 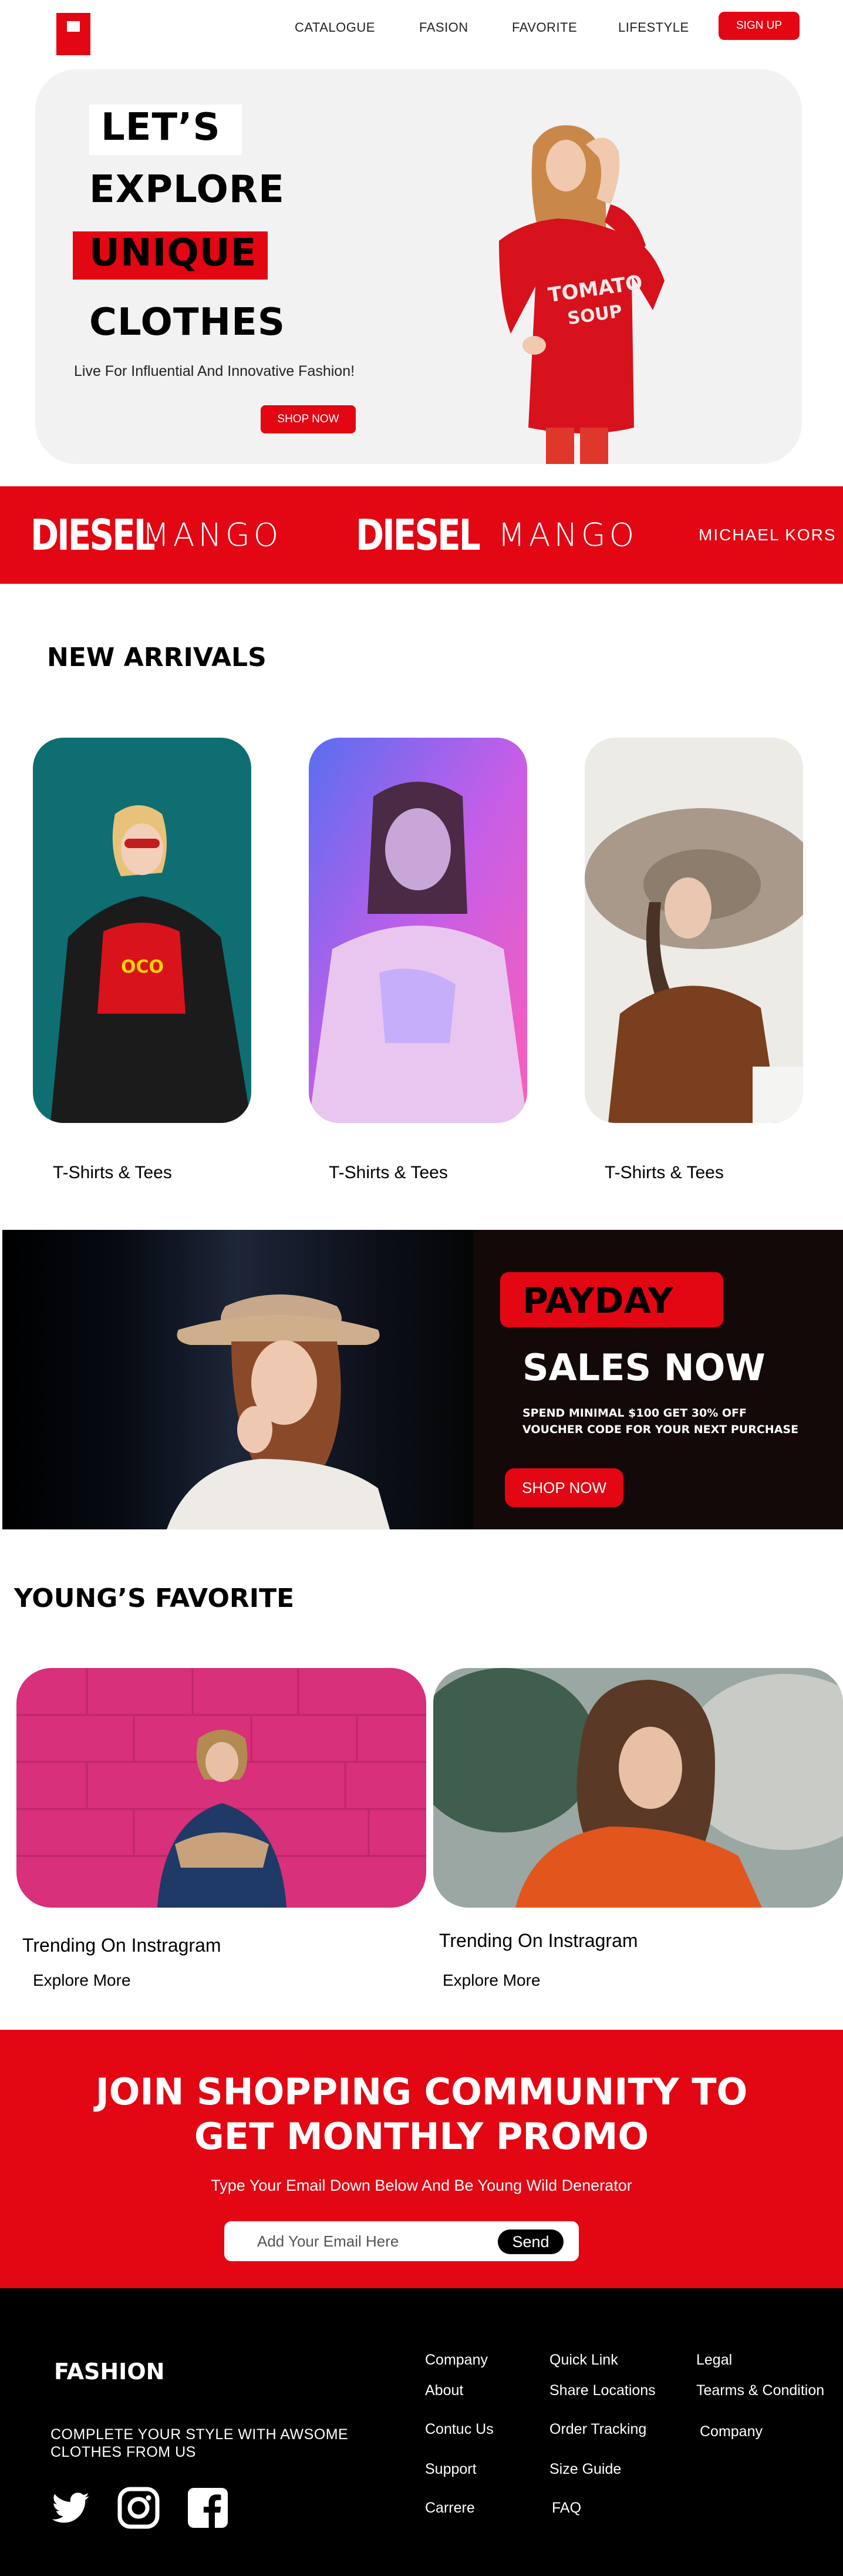 I want to click on favorite-2-title: Trending On Instragram, so click(x=538, y=1940).